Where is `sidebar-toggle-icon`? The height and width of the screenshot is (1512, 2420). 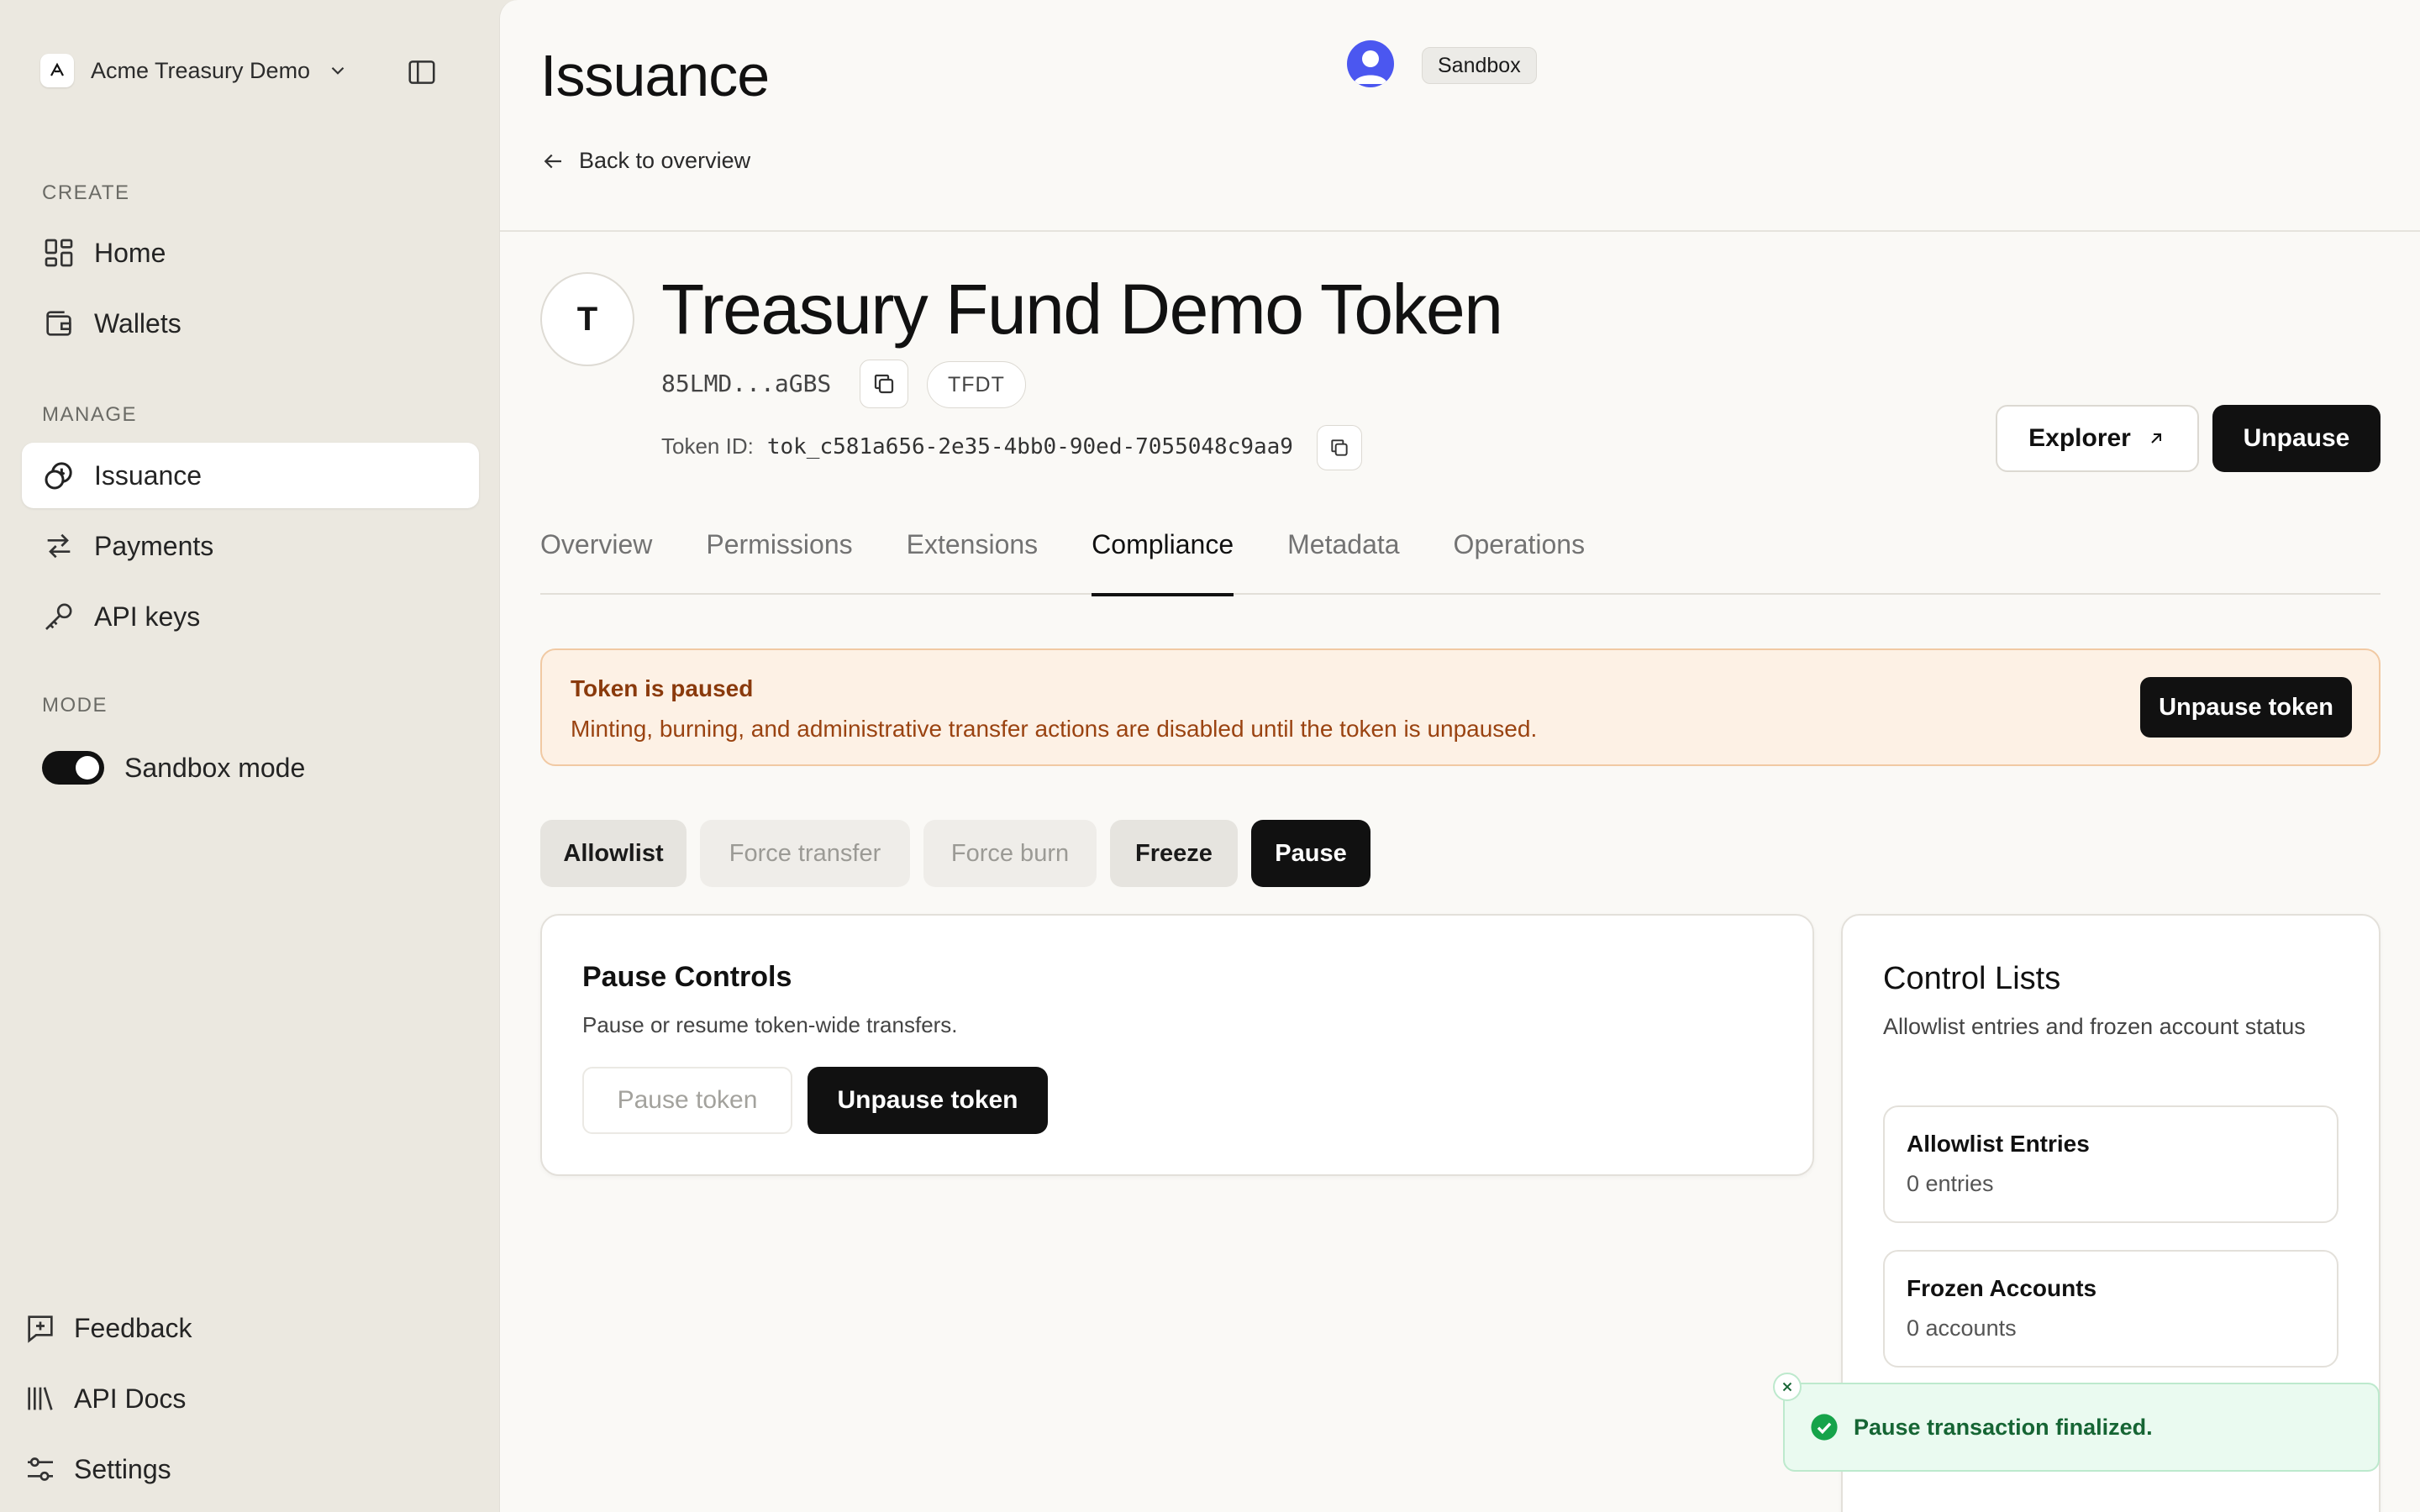 sidebar-toggle-icon is located at coordinates (421, 72).